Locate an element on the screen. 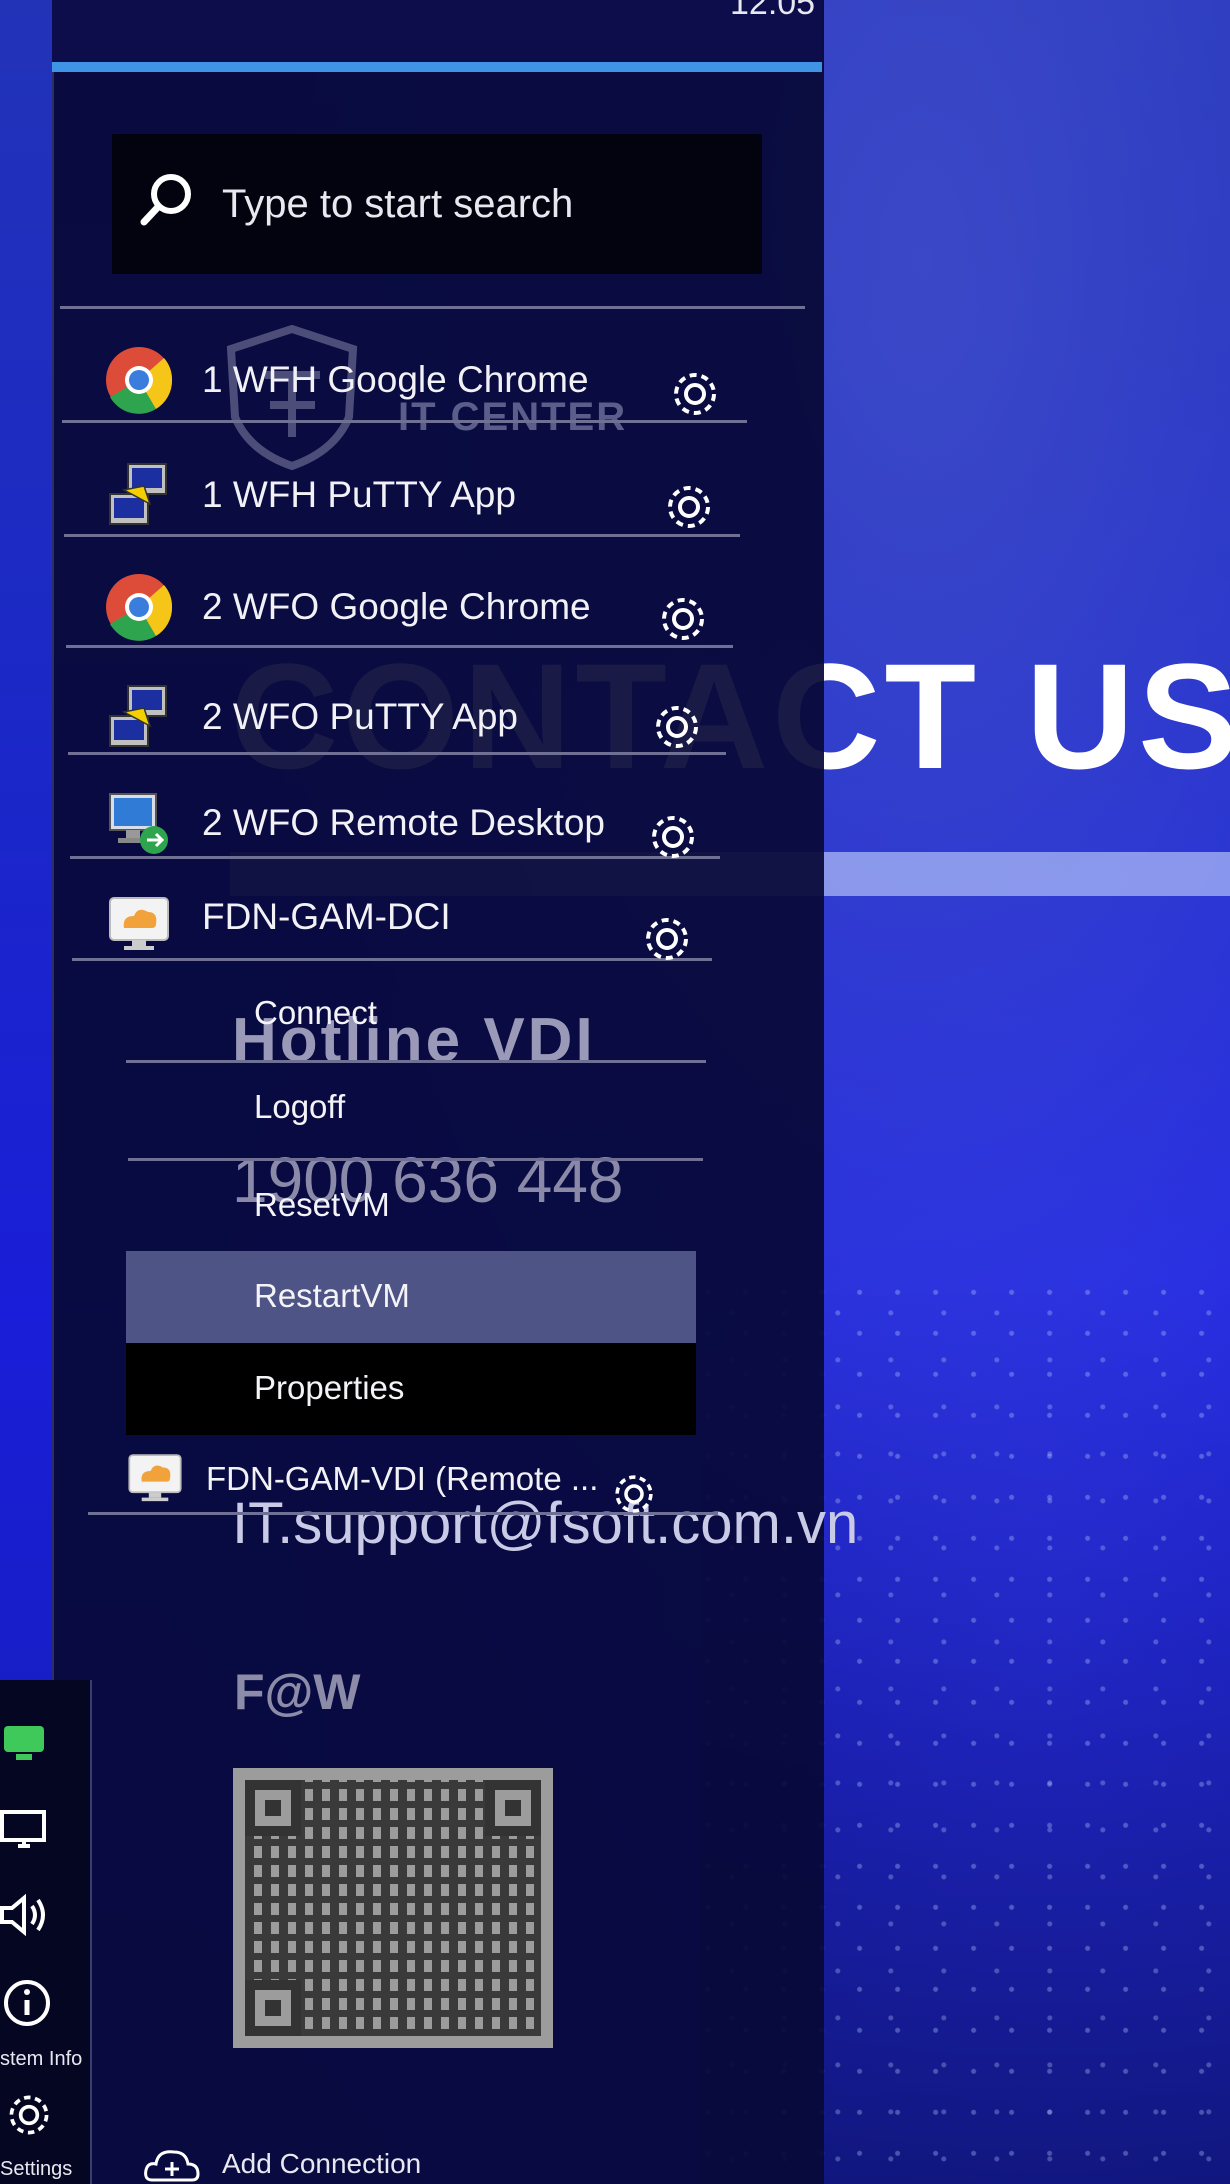  menu-item-resetvm: ResetVM is located at coordinates (411, 1203).